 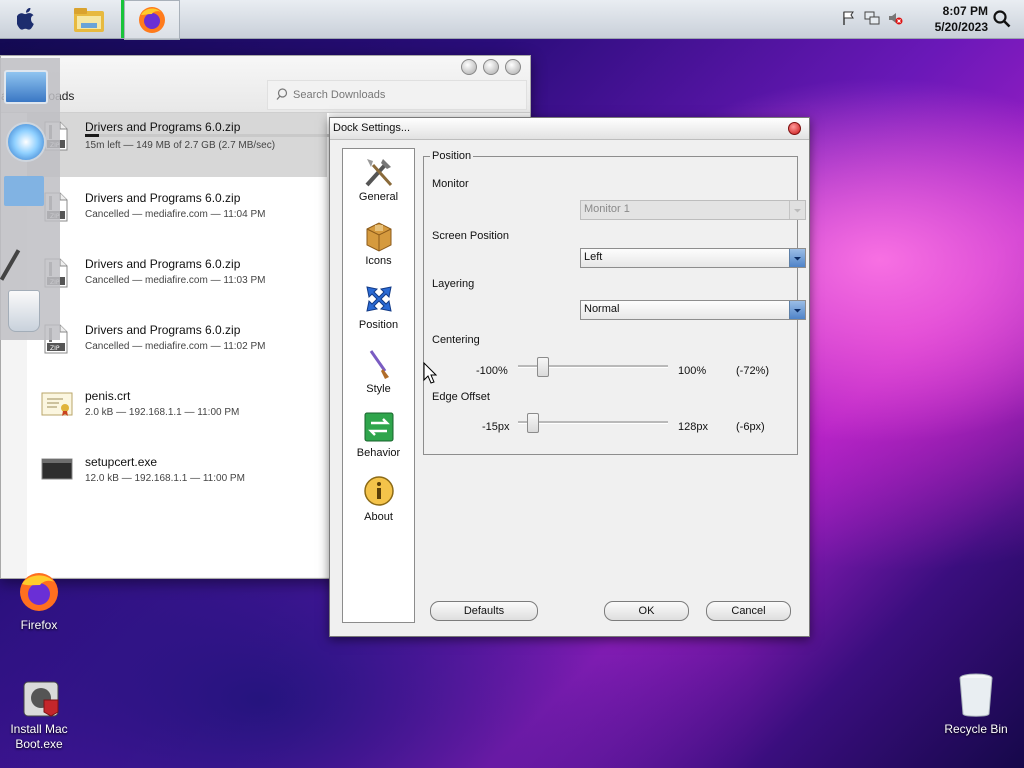 What do you see at coordinates (379, 299) in the screenshot?
I see `arrows-icon` at bounding box center [379, 299].